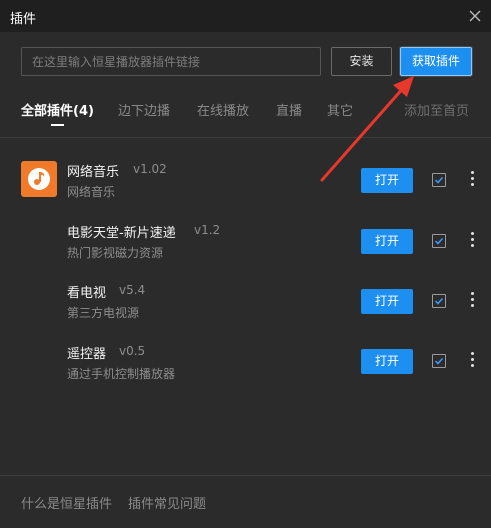 The height and width of the screenshot is (528, 491). What do you see at coordinates (121, 233) in the screenshot?
I see `plugin-name: 电影天堂-新片速递` at bounding box center [121, 233].